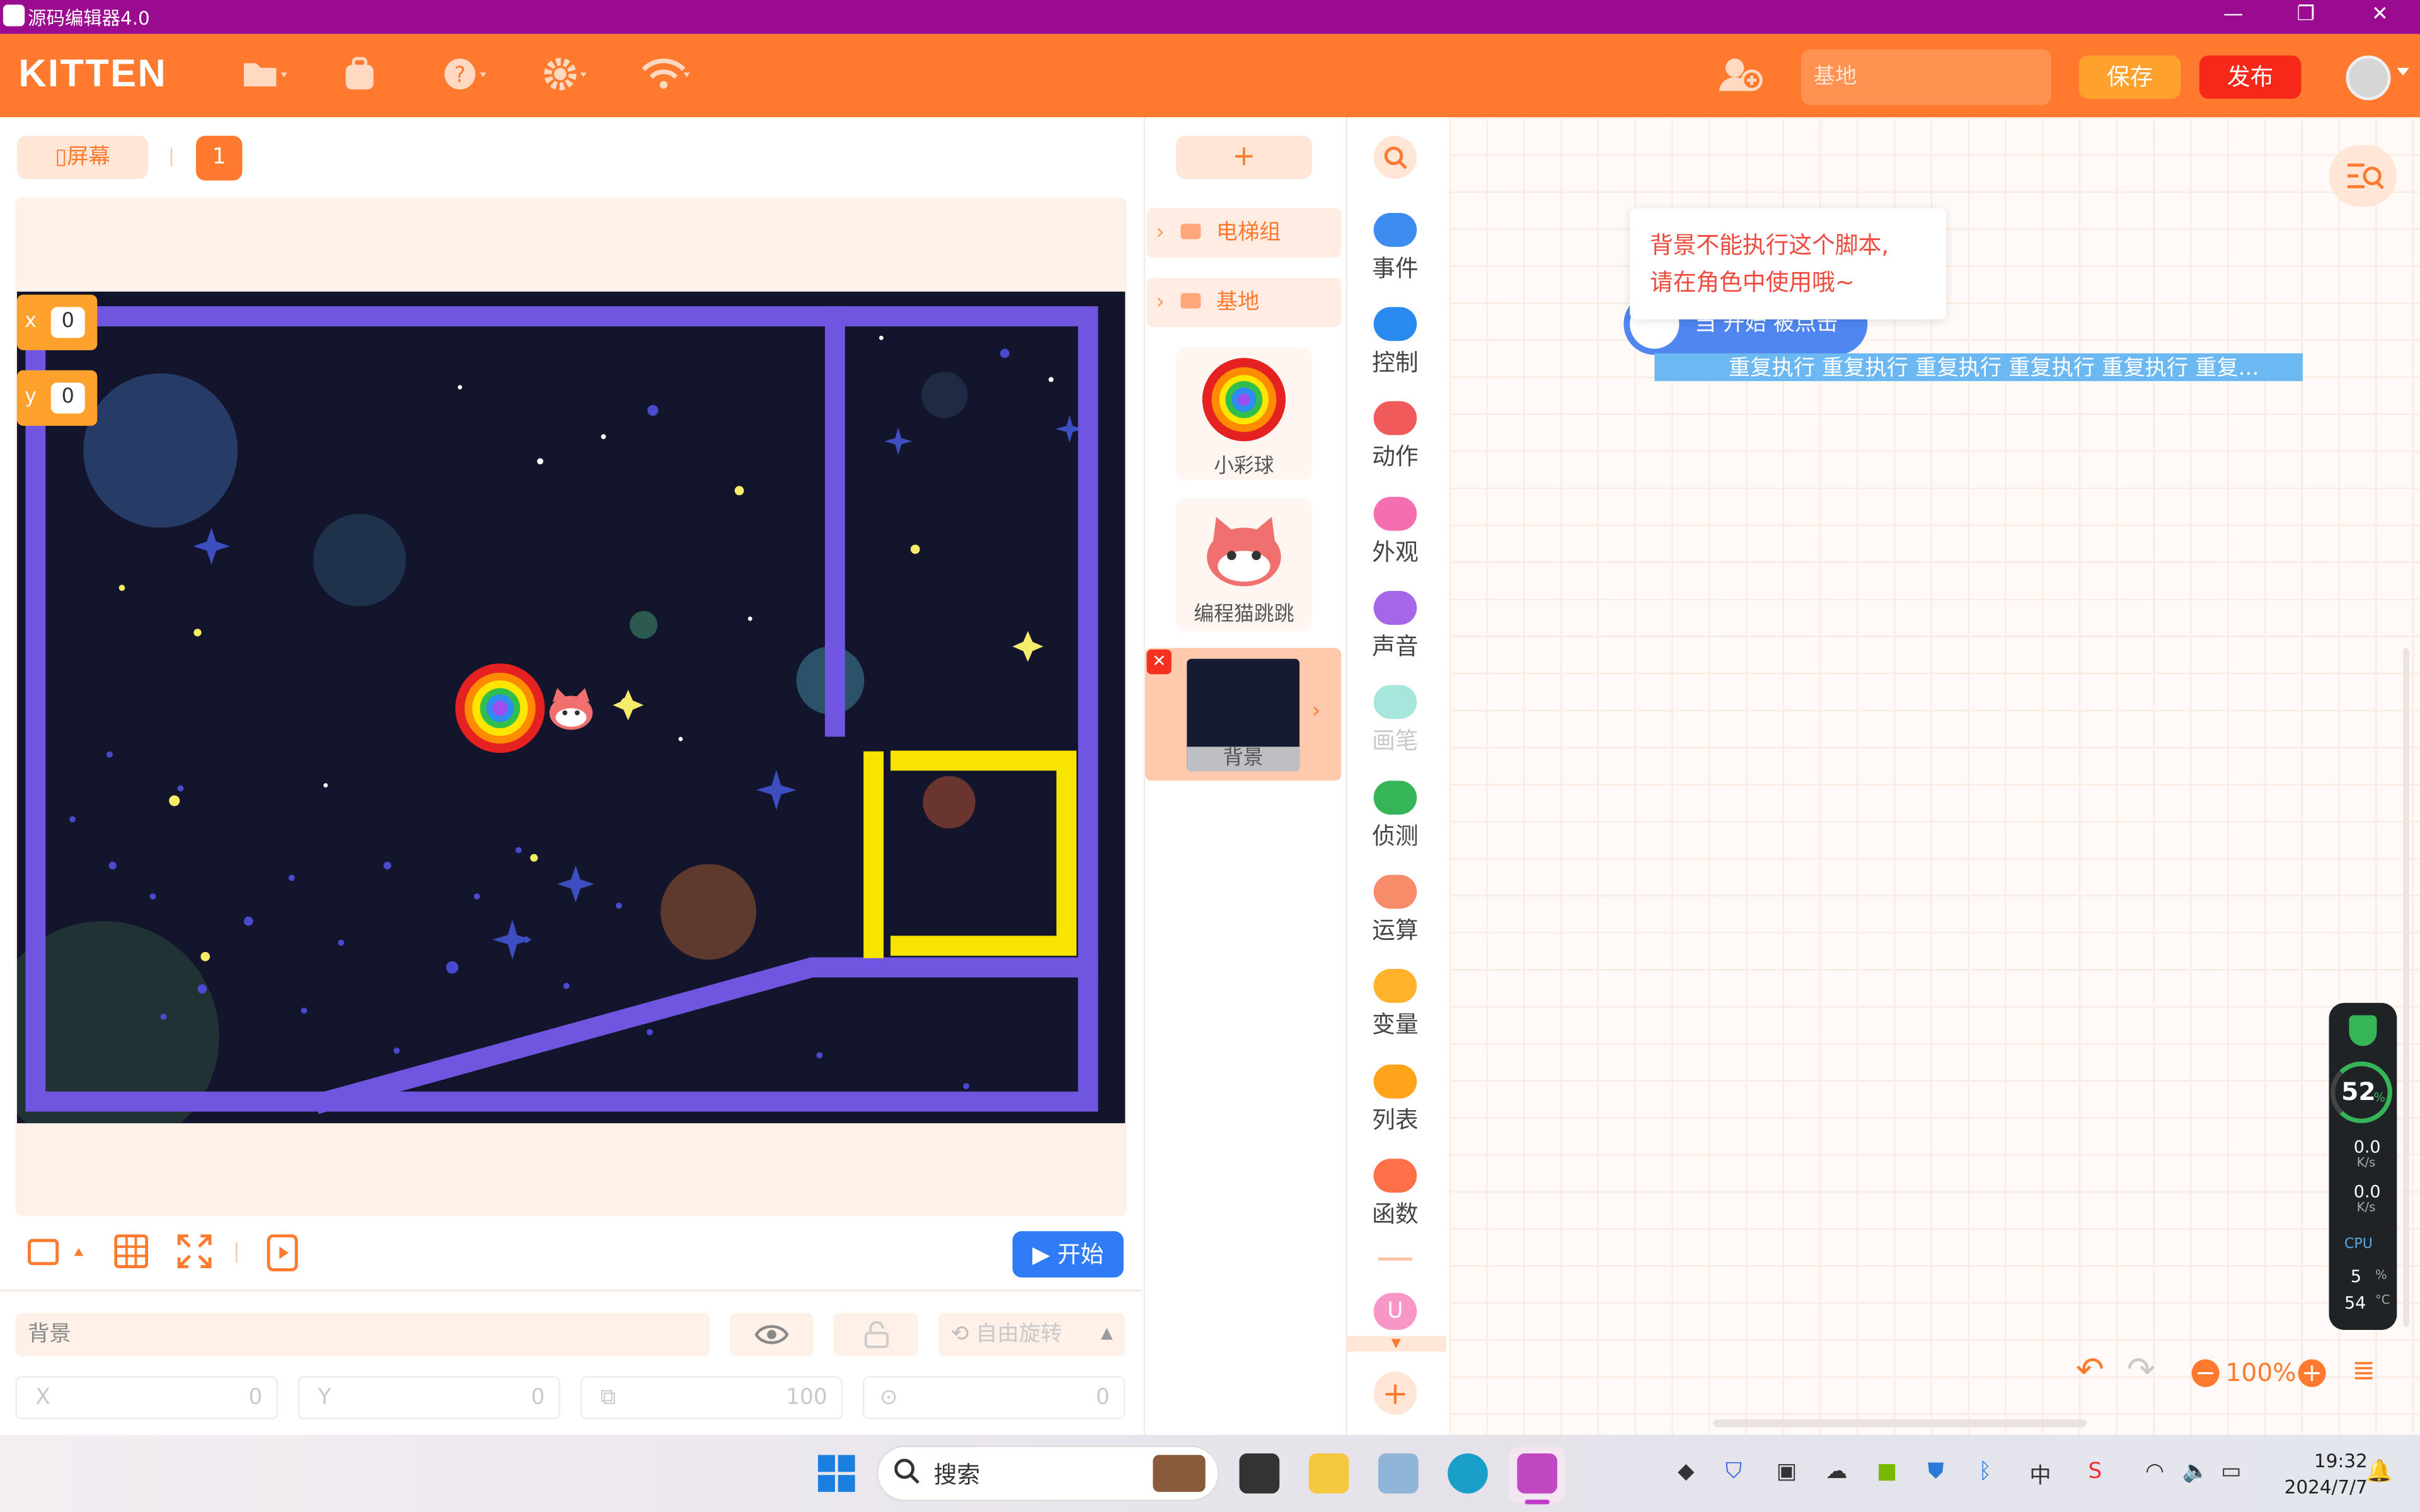 Image resolution: width=2420 pixels, height=1512 pixels. What do you see at coordinates (2312, 1373) in the screenshot?
I see `zoom-in-icon: +` at bounding box center [2312, 1373].